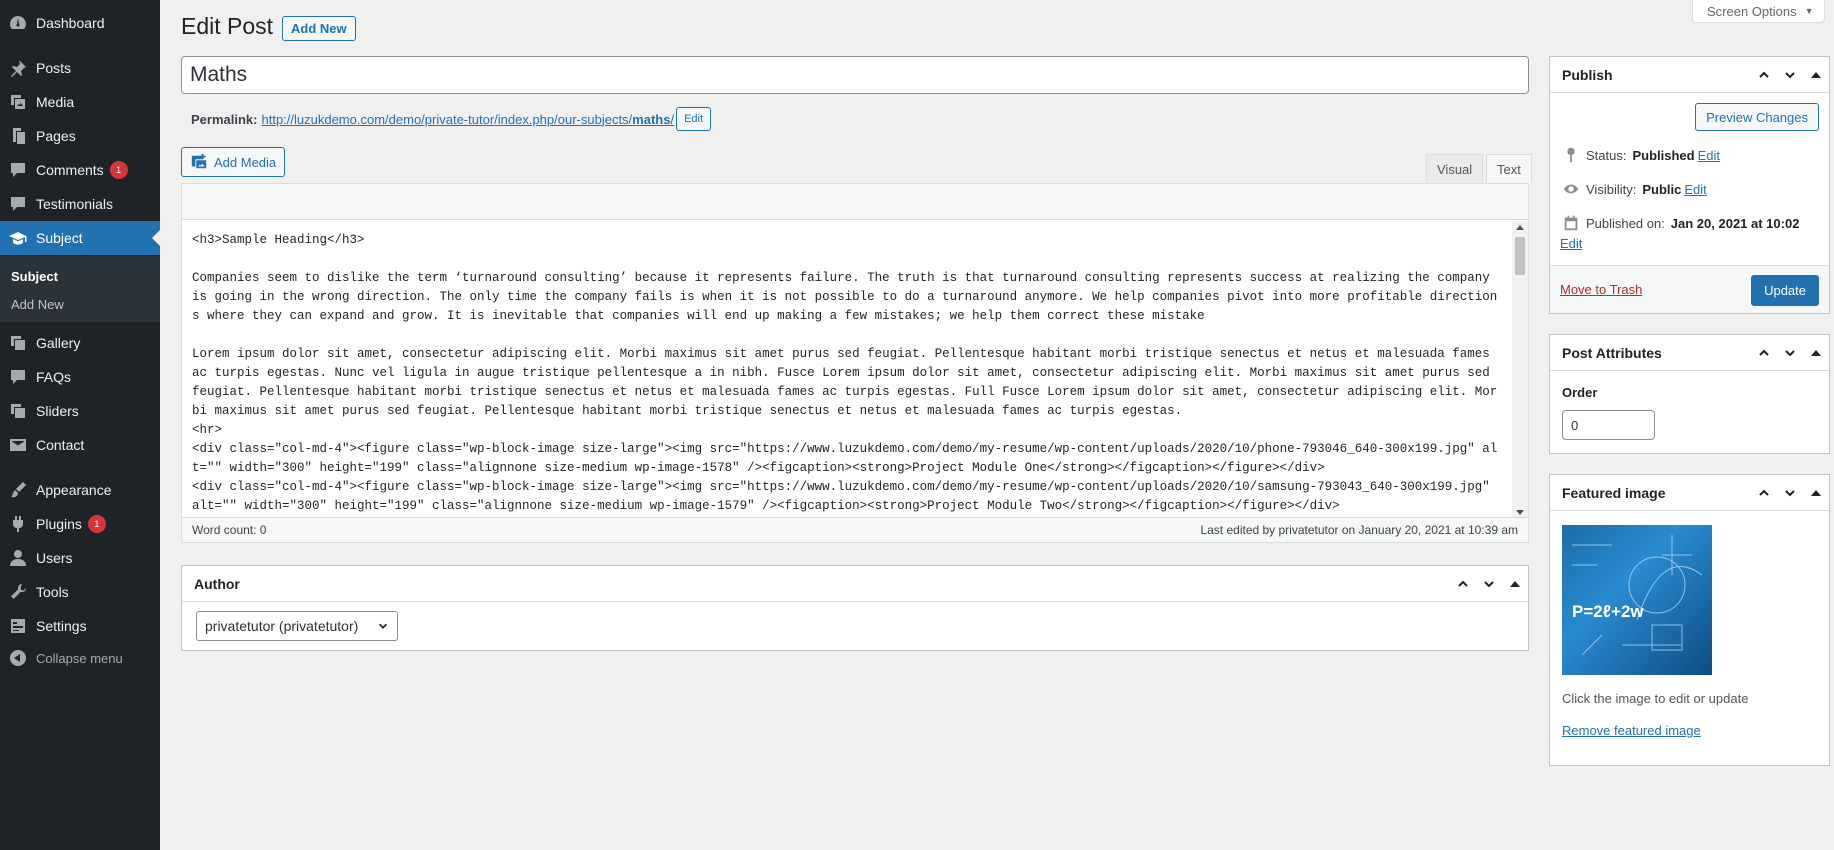 This screenshot has height=850, width=1834. Describe the element at coordinates (80, 658) in the screenshot. I see `collapse-menu-button: Collapse menu` at that location.